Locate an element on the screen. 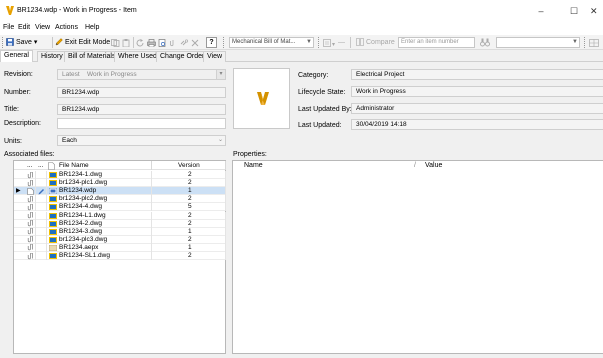 Image resolution: width=603 pixels, height=358 pixels. exit-edit-mode-button: Exit Edit Mode is located at coordinates (82, 42).